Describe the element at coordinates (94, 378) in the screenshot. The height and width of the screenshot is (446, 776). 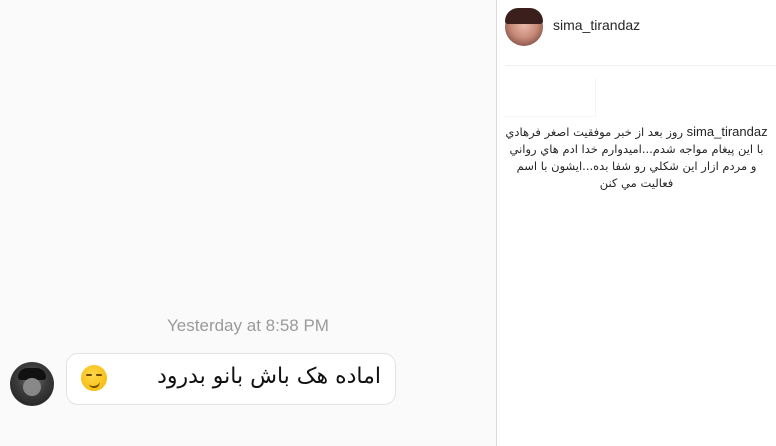
I see `smirking-face-emoji-icon` at that location.